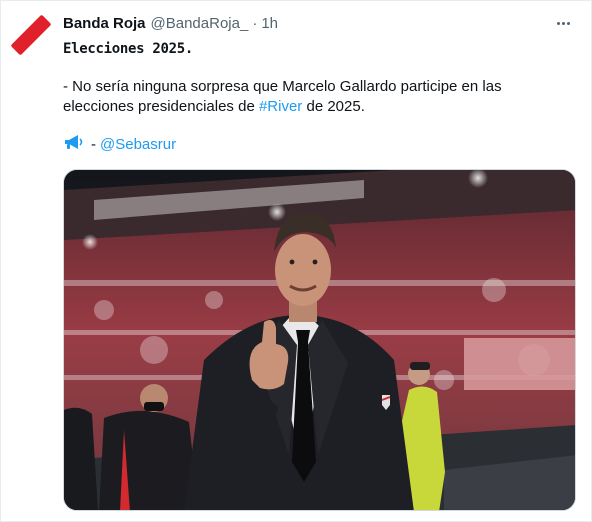  I want to click on author-handle: @BandaRoja_, so click(200, 23).